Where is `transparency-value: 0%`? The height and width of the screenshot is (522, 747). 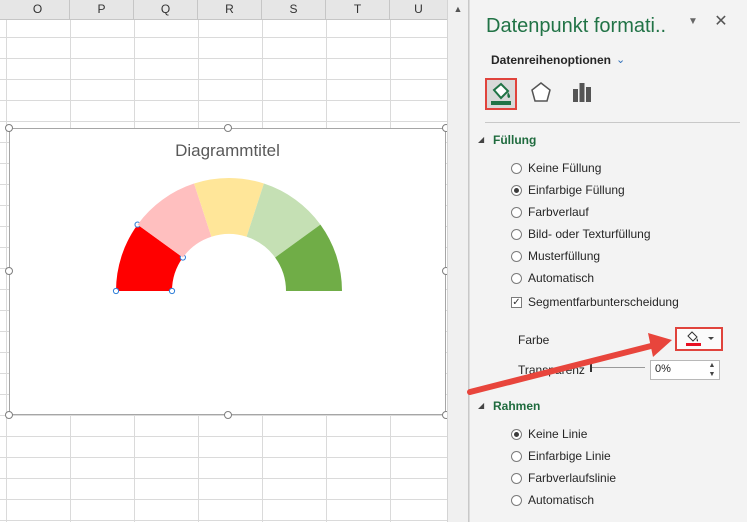 transparency-value: 0% is located at coordinates (663, 369).